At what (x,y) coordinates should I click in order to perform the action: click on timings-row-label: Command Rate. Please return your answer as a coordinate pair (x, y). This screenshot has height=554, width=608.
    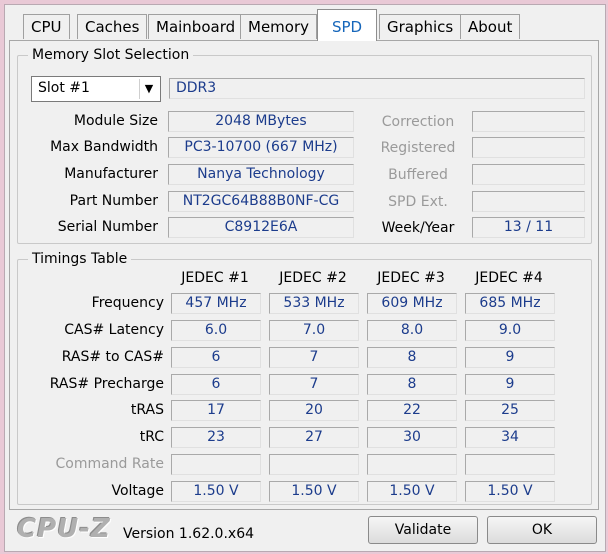
    Looking at the image, I should click on (109, 464).